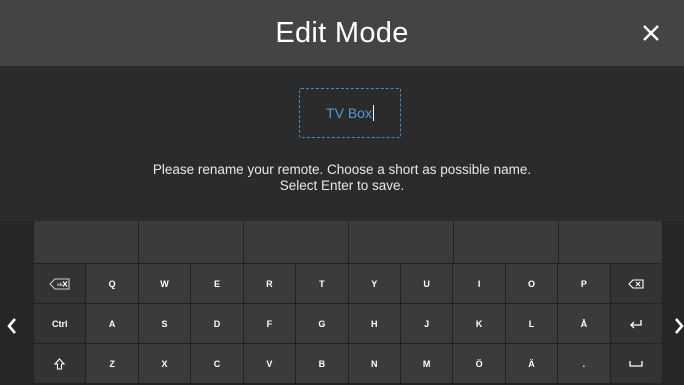  I want to click on keyboard-row-2: Ctrl A S D F G H J K L Å, so click(348, 323).